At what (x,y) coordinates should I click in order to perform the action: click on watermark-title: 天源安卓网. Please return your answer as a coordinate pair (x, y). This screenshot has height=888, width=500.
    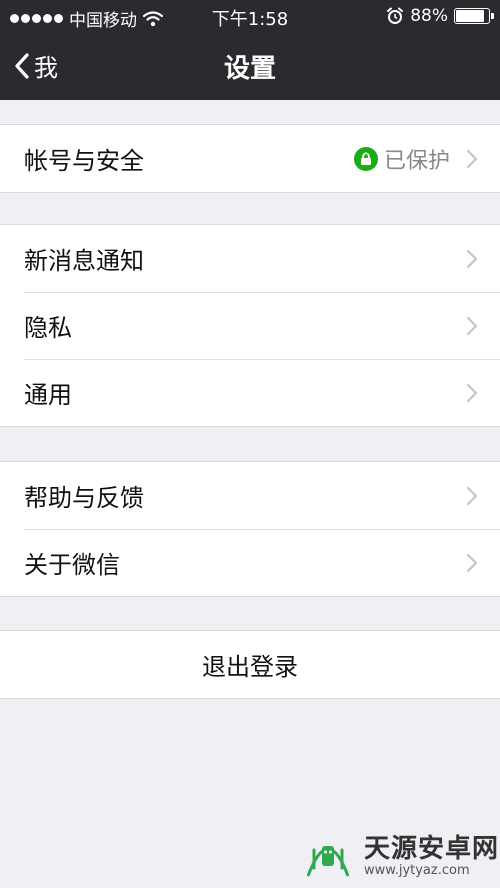
    Looking at the image, I should click on (432, 849).